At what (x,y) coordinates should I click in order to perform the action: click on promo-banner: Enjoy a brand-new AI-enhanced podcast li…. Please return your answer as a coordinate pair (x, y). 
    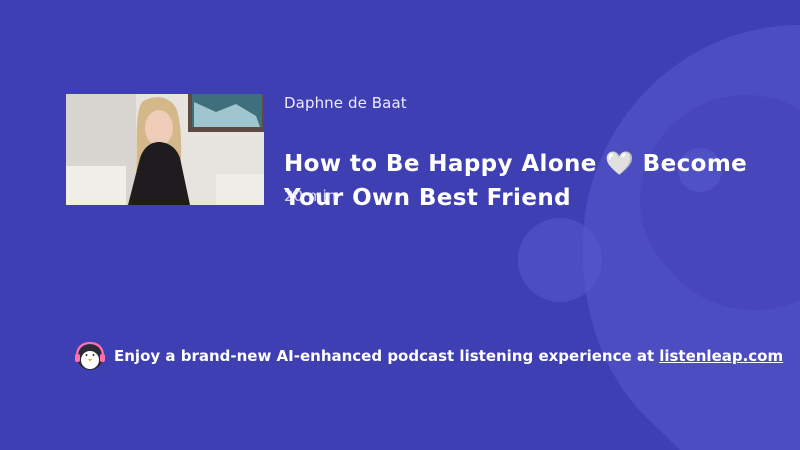
    Looking at the image, I should click on (428, 356).